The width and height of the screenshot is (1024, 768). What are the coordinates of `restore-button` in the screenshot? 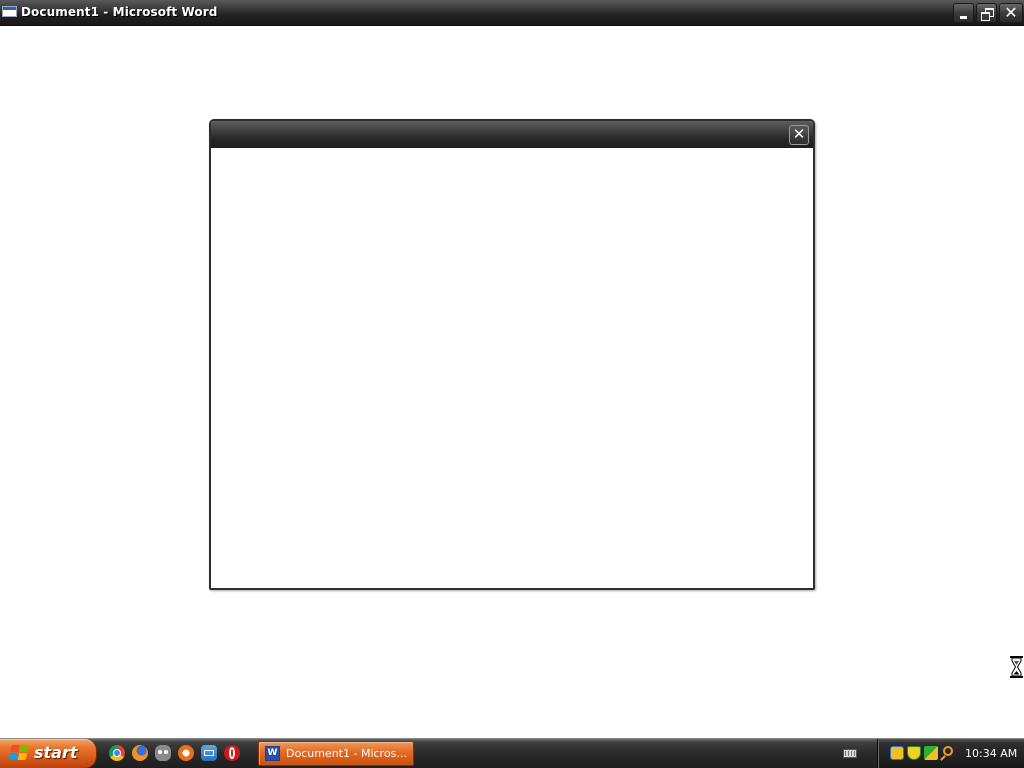 It's located at (986, 13).